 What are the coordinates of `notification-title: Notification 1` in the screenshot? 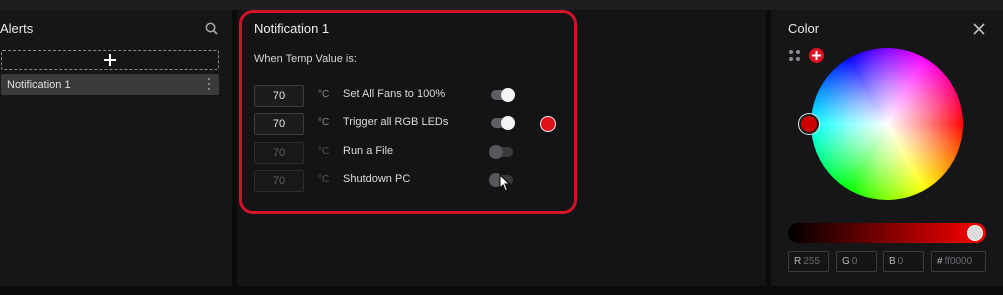 It's located at (292, 28).